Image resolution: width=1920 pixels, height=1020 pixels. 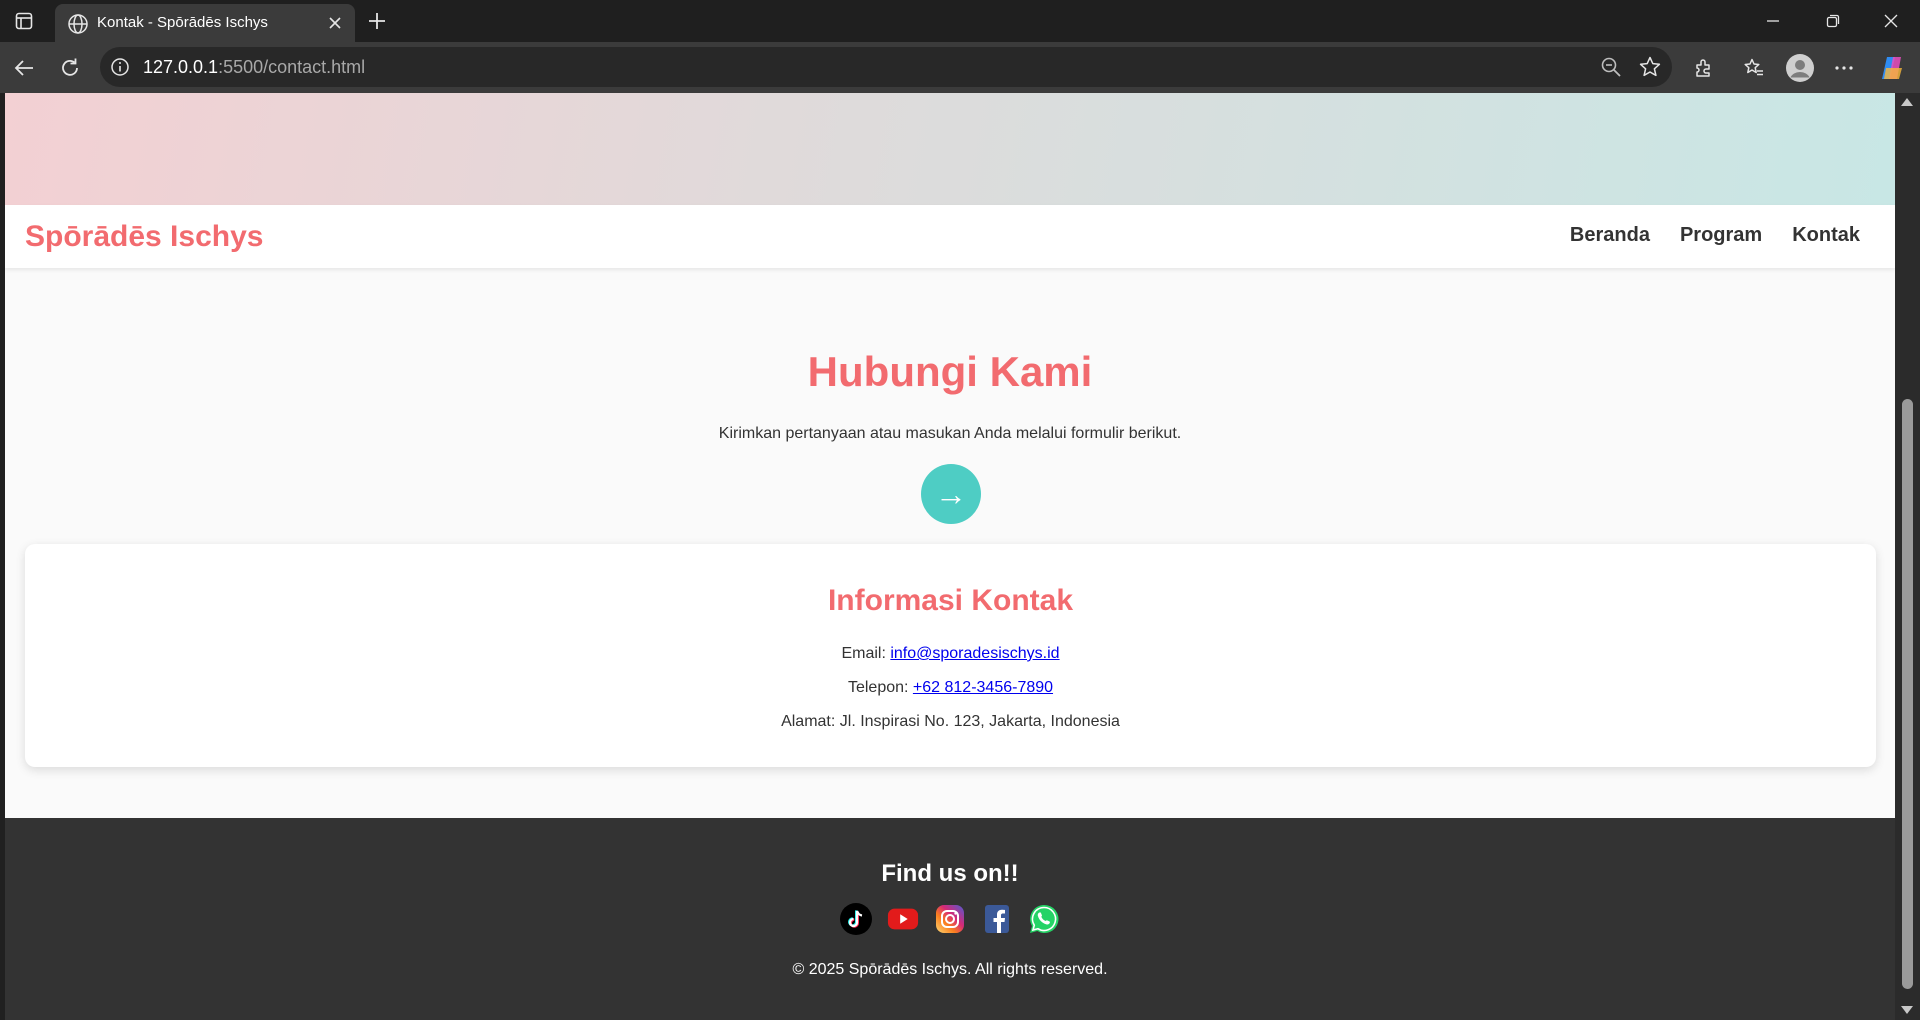 I want to click on email-label: Email:, so click(x=866, y=653).